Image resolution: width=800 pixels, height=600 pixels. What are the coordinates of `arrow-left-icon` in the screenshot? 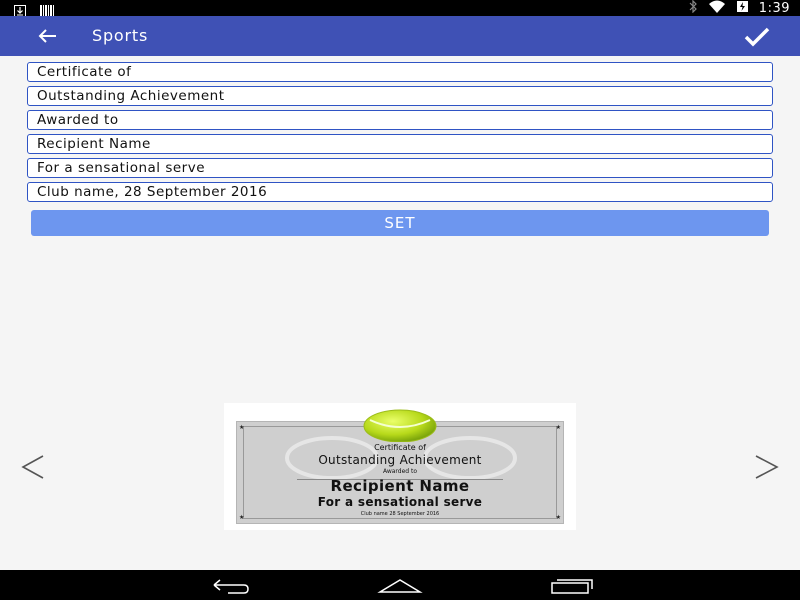 It's located at (48, 40).